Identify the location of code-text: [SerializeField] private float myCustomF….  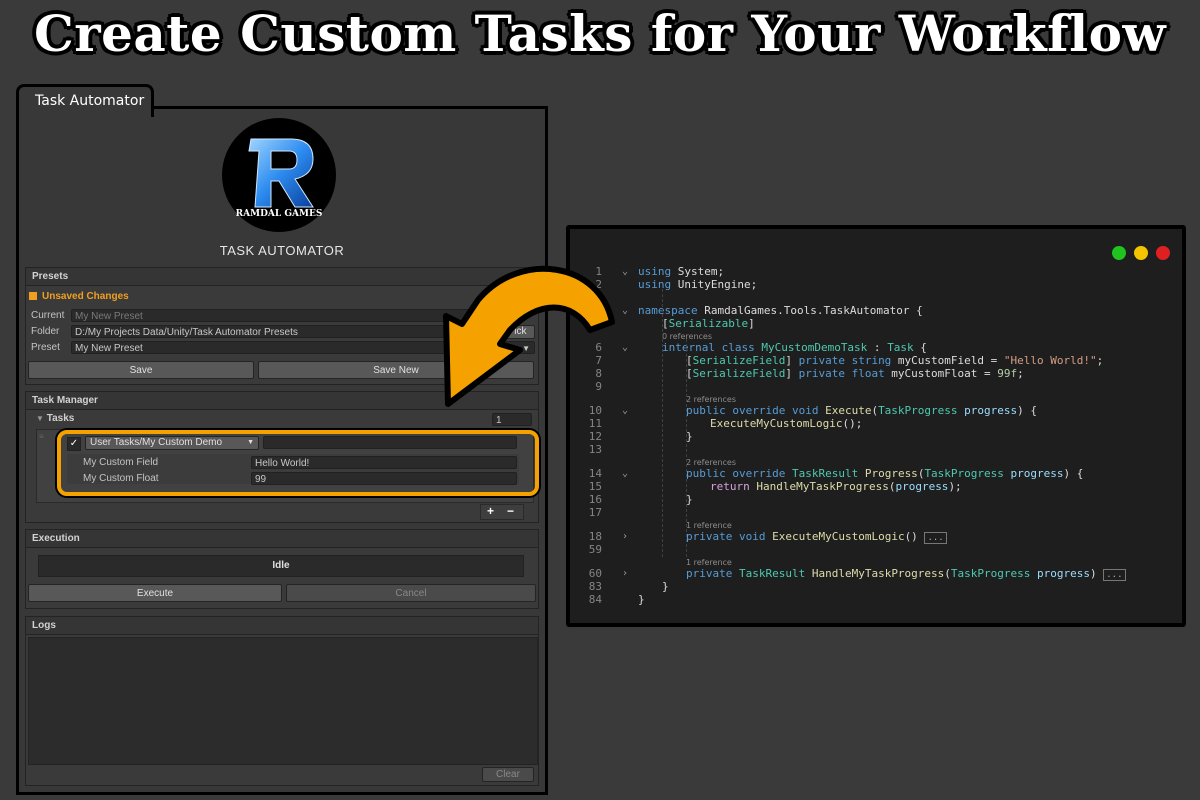
(855, 373).